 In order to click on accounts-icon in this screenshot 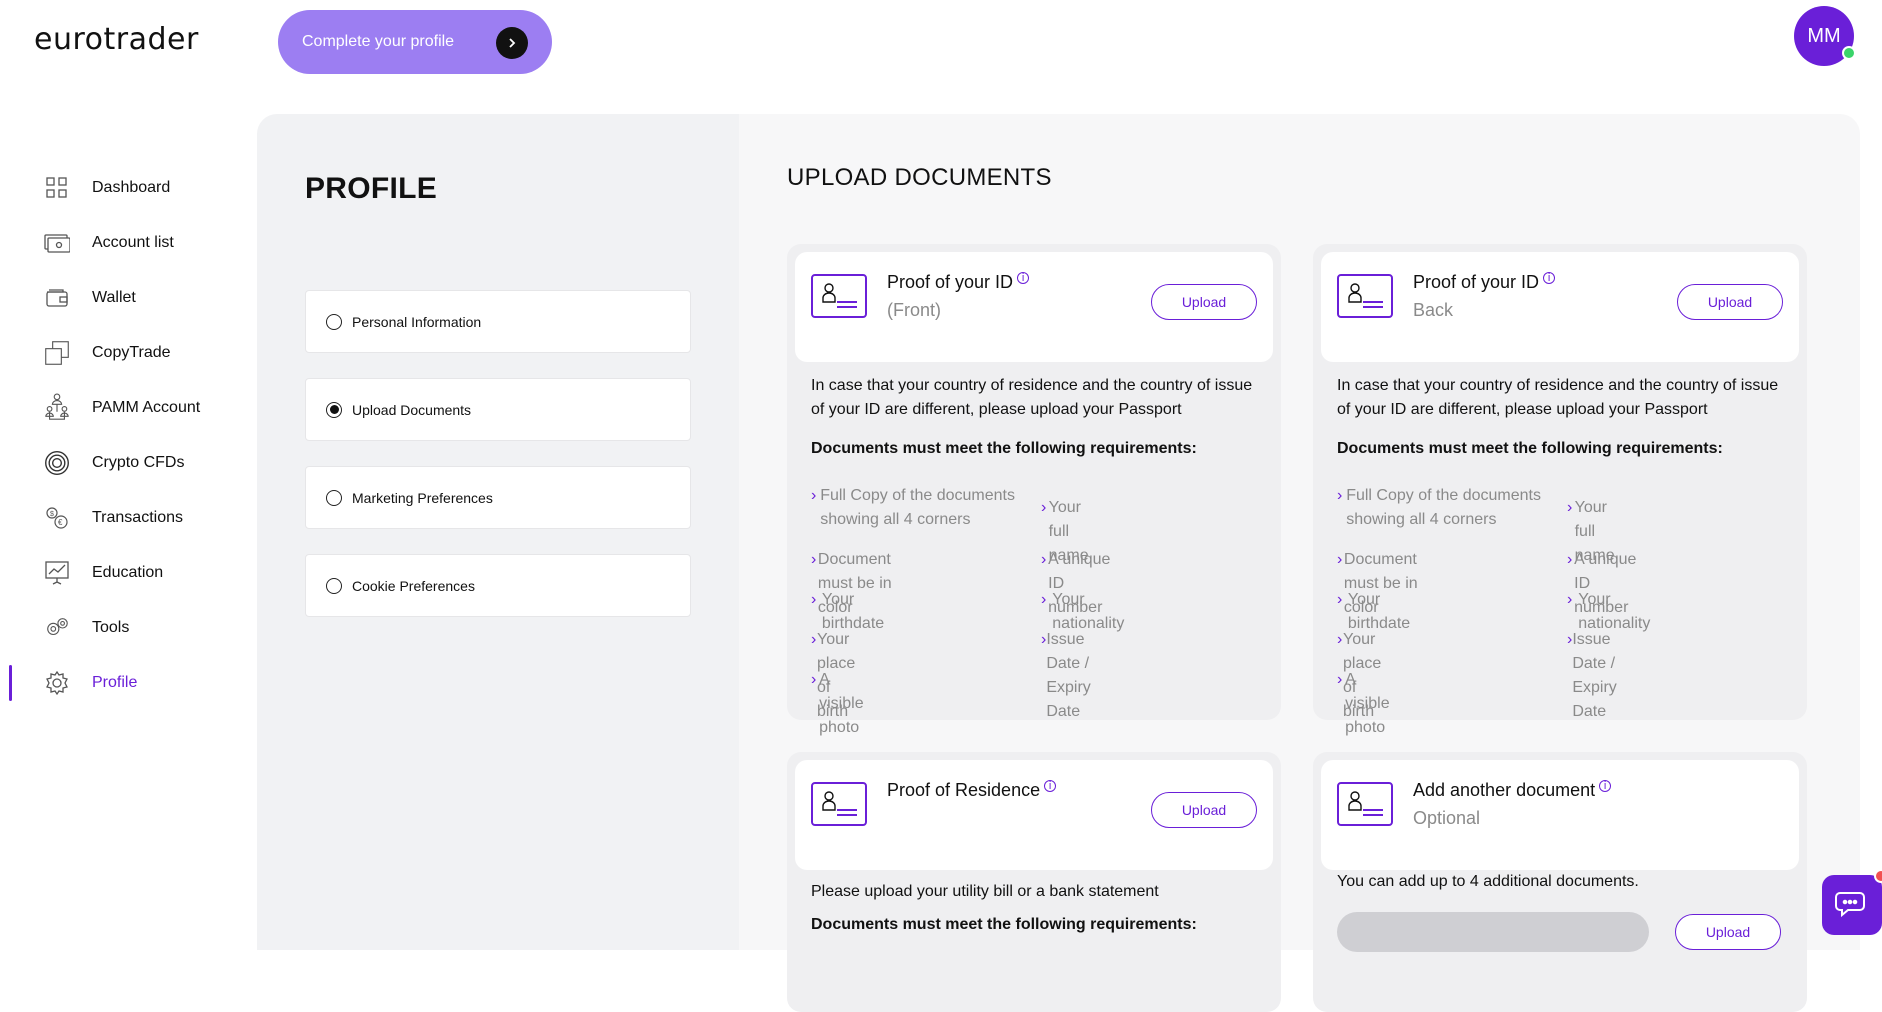, I will do `click(57, 243)`.